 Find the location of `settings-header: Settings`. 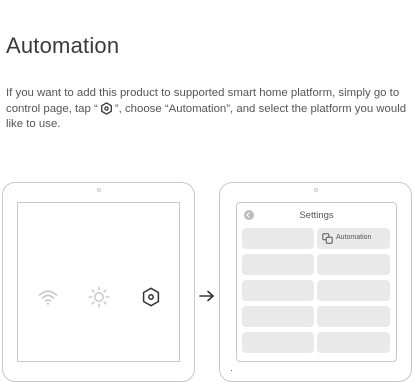

settings-header: Settings is located at coordinates (316, 216).